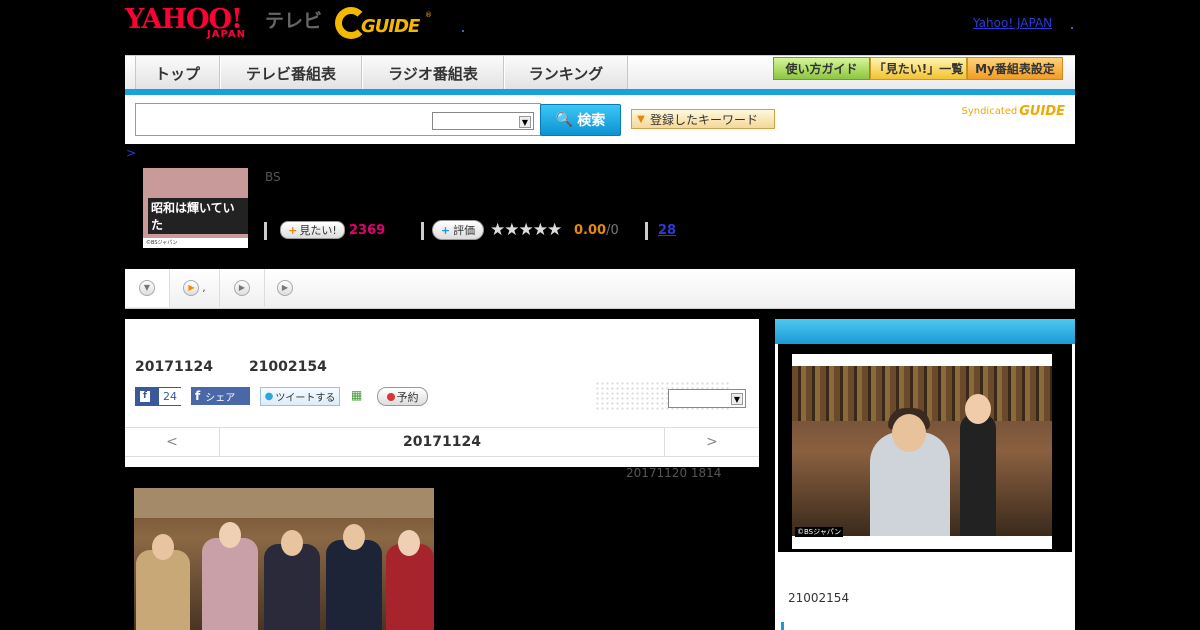  I want to click on reserve-label: 予約, so click(407, 397).